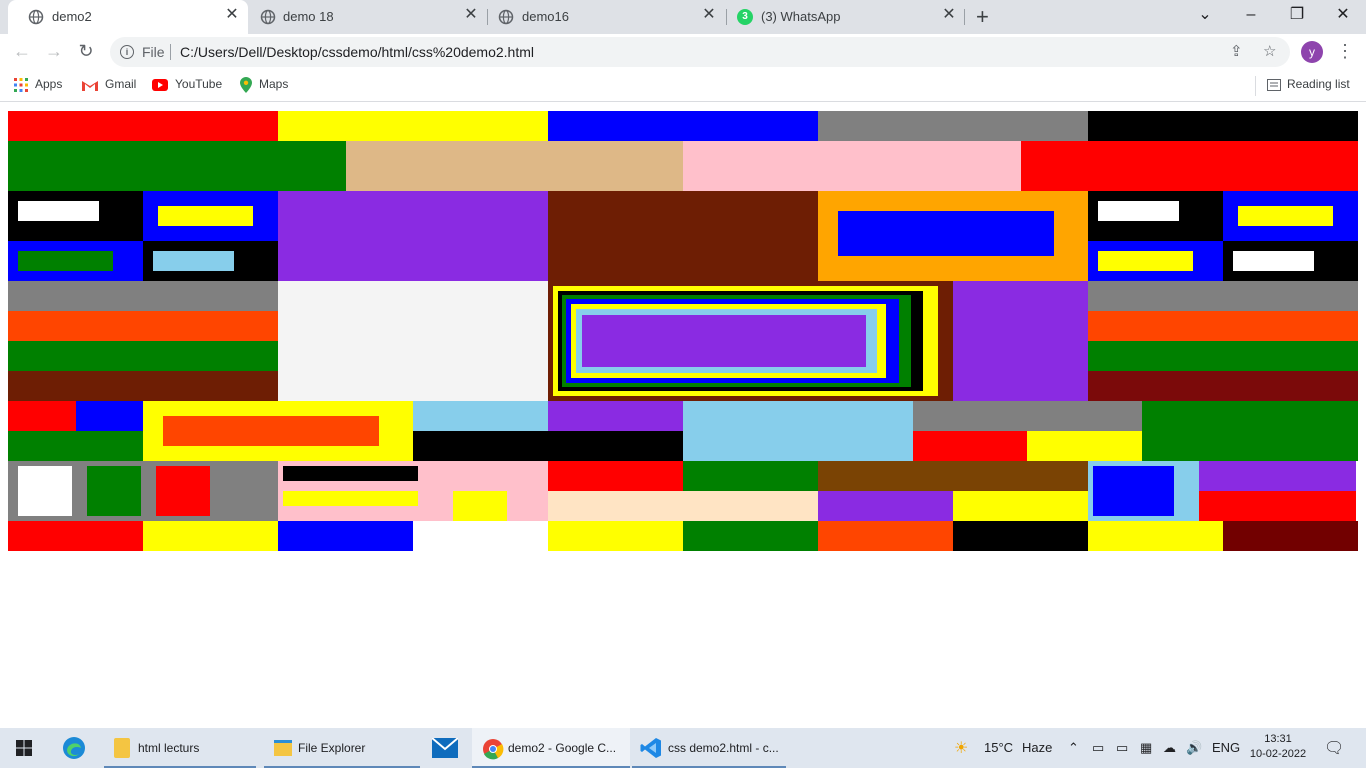 This screenshot has width=1366, height=768. Describe the element at coordinates (650, 748) in the screenshot. I see `vscode-icon` at that location.